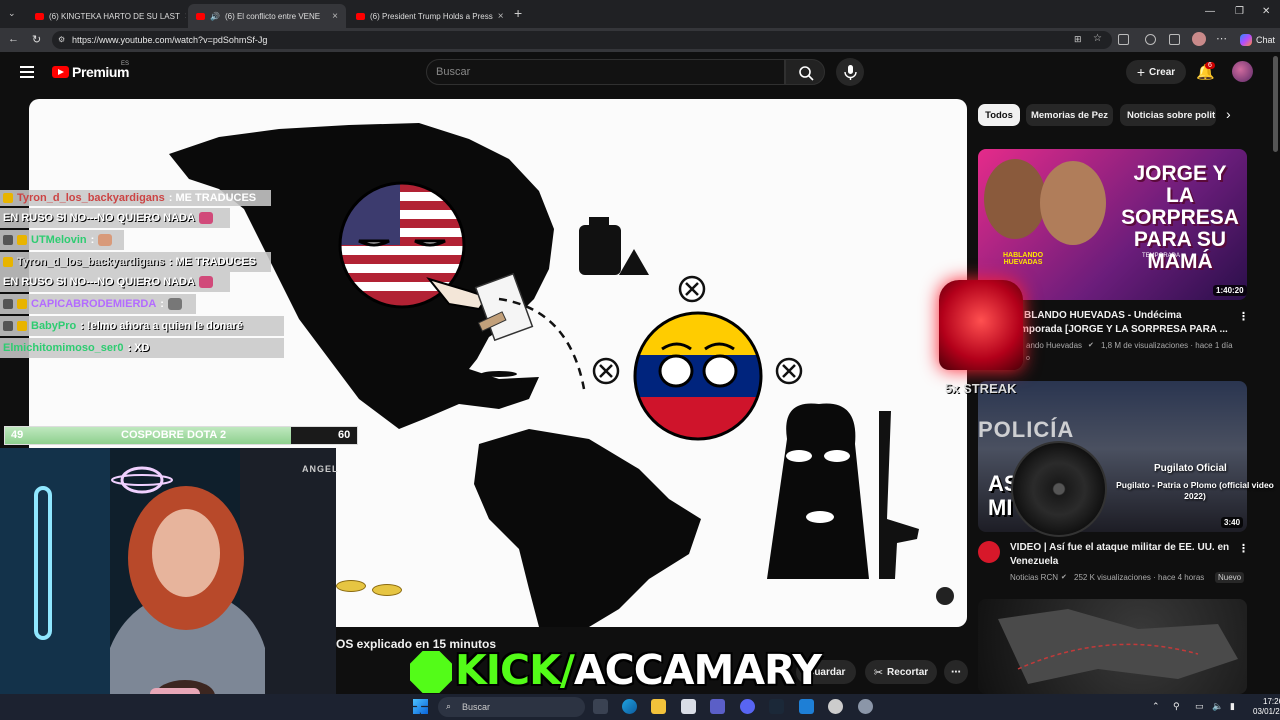 This screenshot has height=720, width=1280. I want to click on chat-message: EN RUSO SI NO---NO QUIERO NADA, so click(115, 282).